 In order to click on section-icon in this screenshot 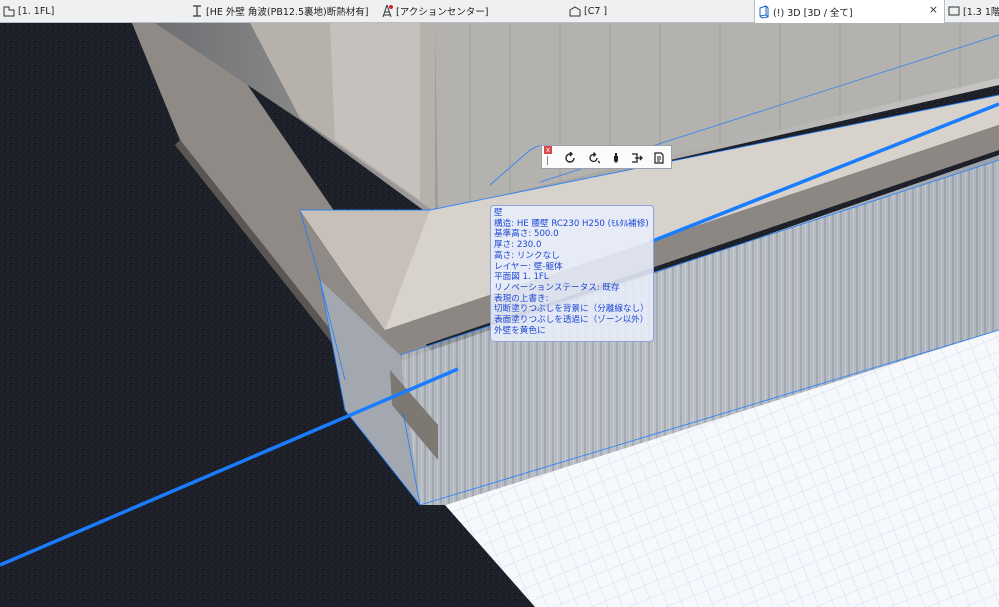, I will do `click(197, 11)`.